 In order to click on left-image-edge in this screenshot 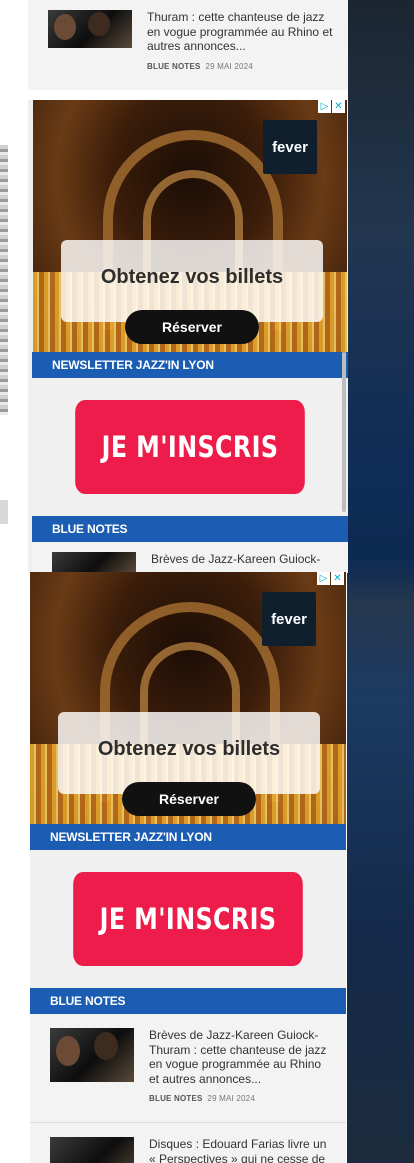, I will do `click(4, 280)`.